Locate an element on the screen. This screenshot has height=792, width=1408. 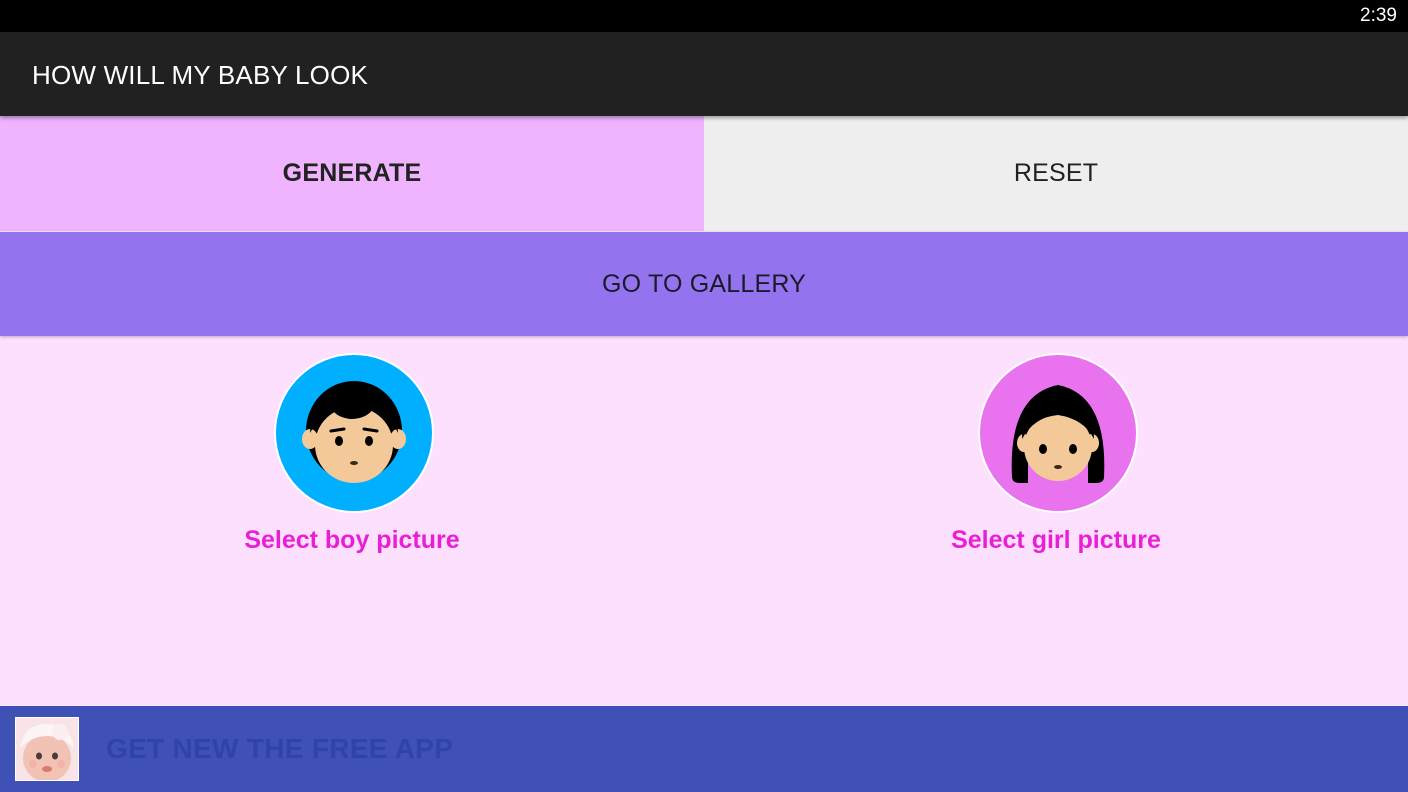
reset-button-label: RESET is located at coordinates (1056, 173).